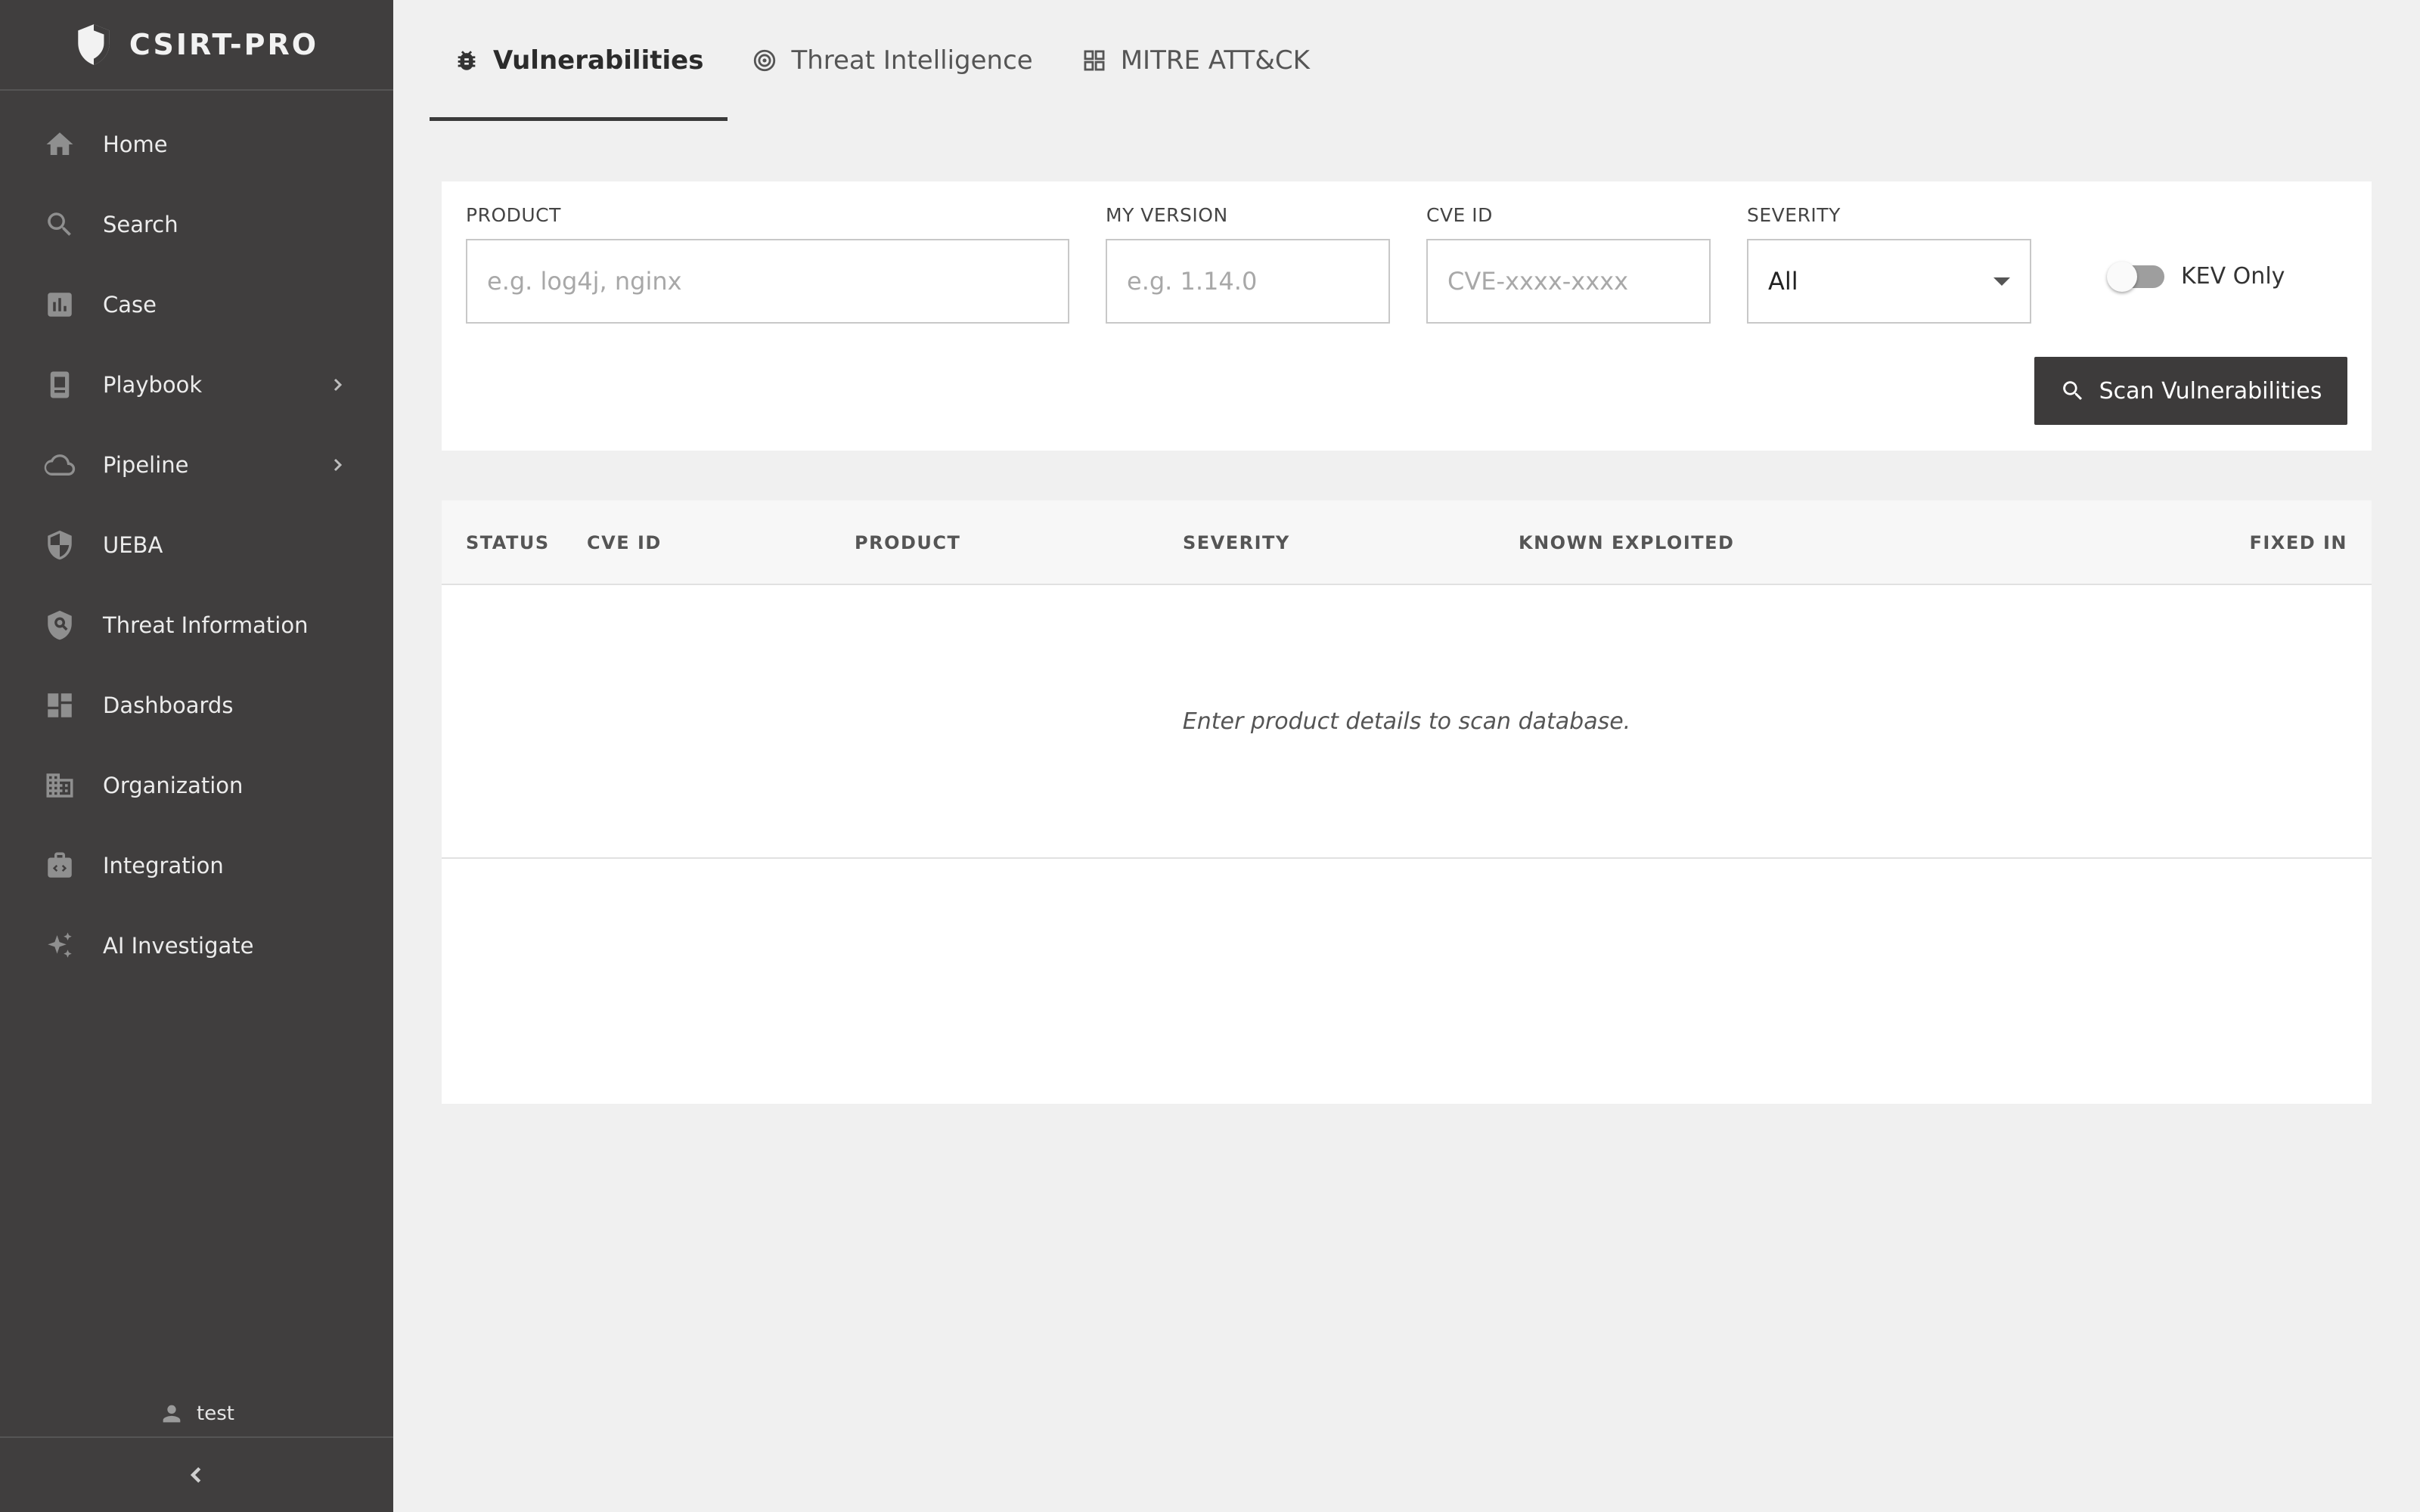 Image resolution: width=2420 pixels, height=1512 pixels. What do you see at coordinates (215, 1414) in the screenshot?
I see `user-name: test` at bounding box center [215, 1414].